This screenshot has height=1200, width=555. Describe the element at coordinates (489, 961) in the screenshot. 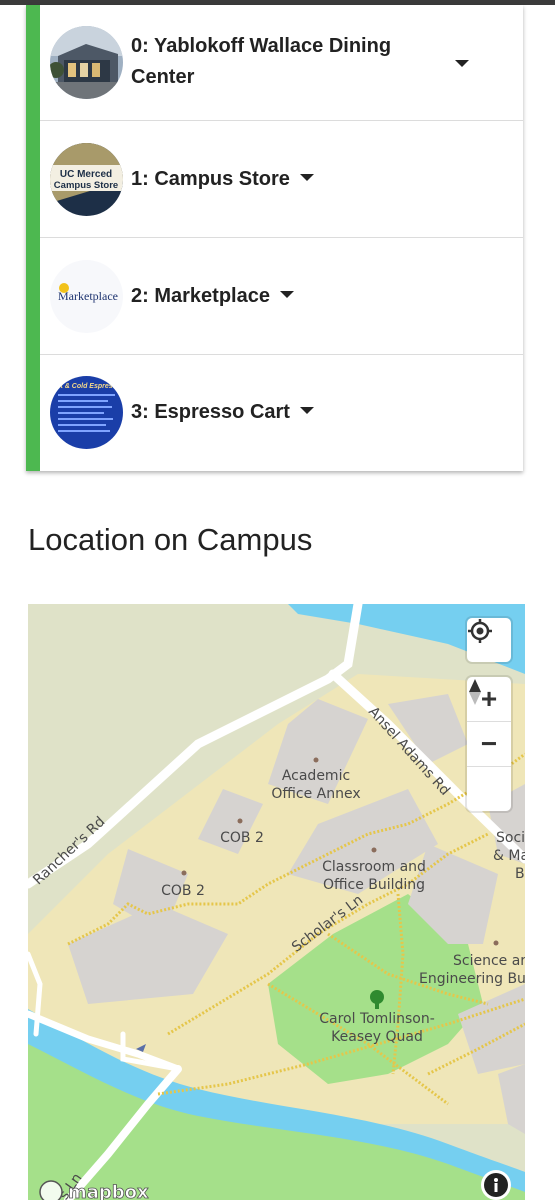

I see `label-se1: Science ar` at that location.